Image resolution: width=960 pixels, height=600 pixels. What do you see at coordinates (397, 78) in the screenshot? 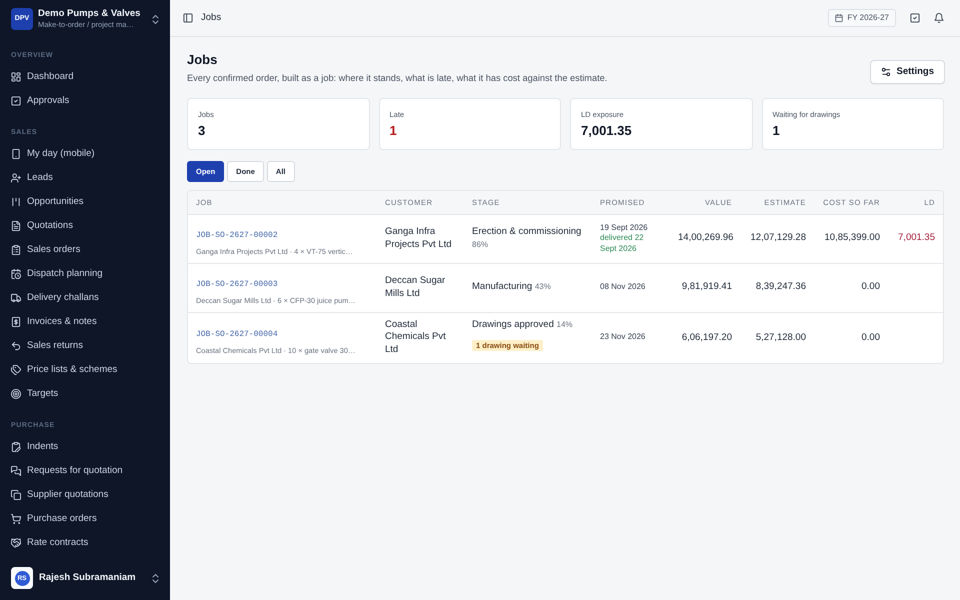
I see `page-description: Every confirmed order, built as a job: where it stands, what is late, what it has cost against the estimate.` at bounding box center [397, 78].